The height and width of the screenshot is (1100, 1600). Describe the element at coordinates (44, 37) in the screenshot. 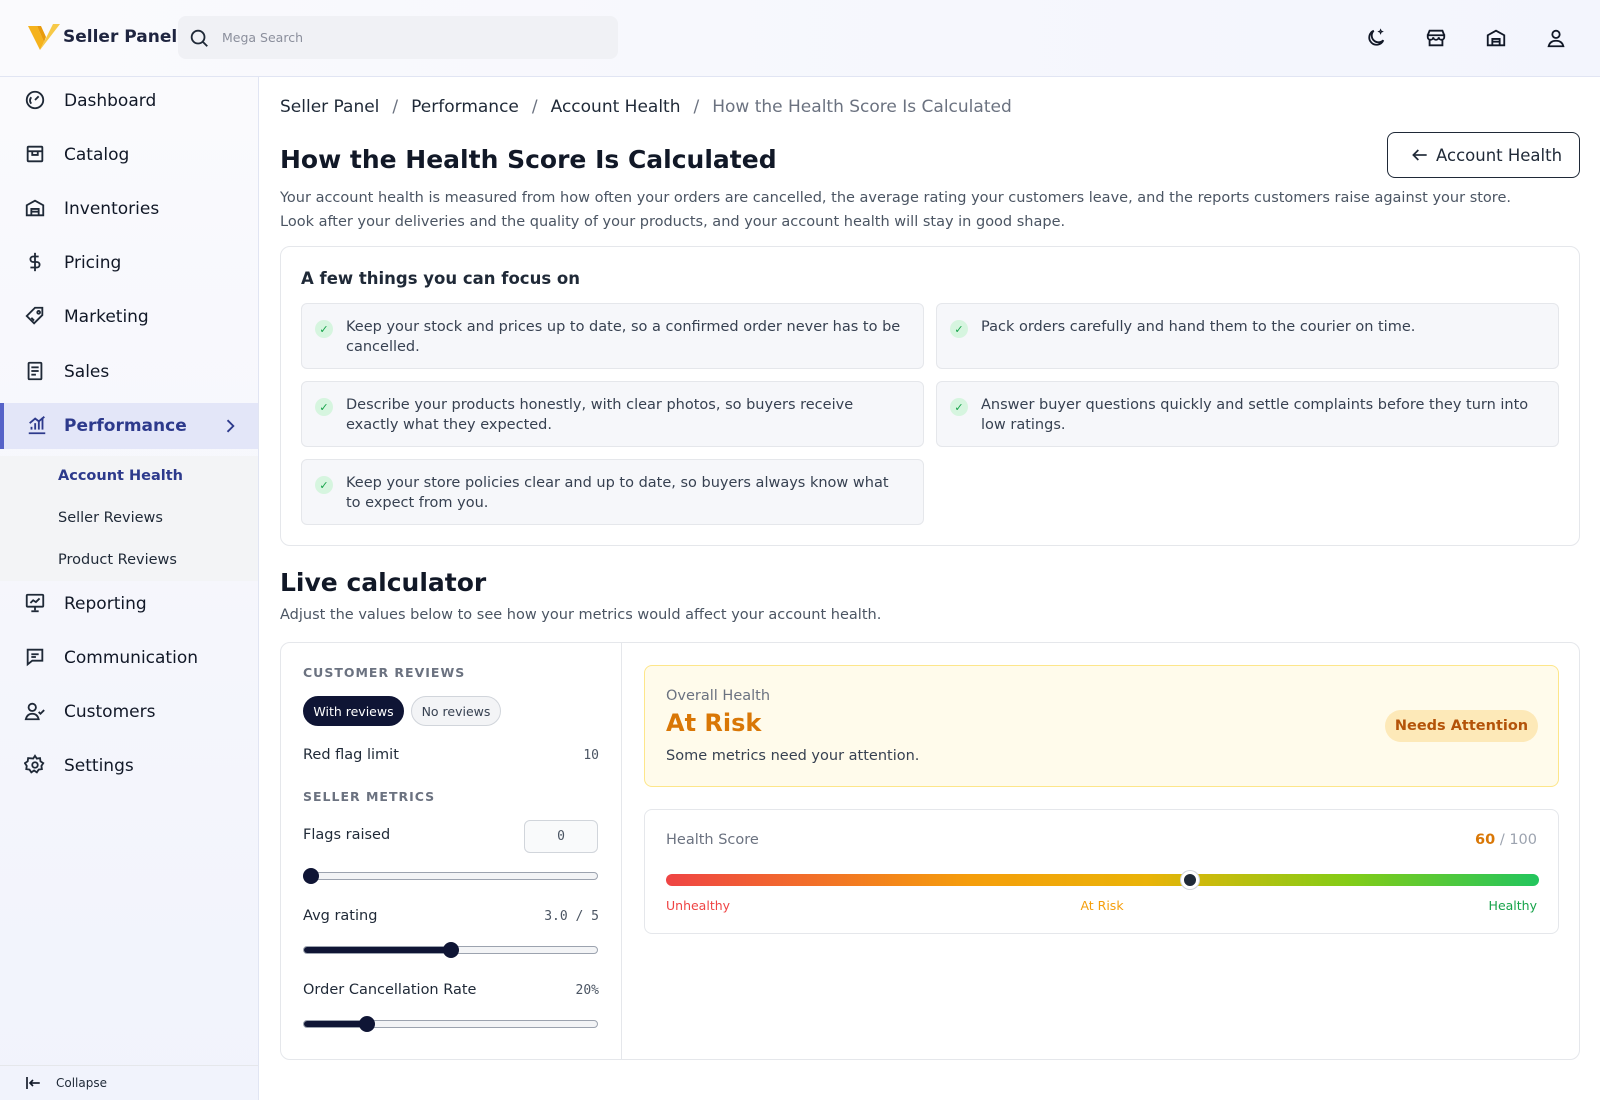

I see `logo-mark-icon` at that location.